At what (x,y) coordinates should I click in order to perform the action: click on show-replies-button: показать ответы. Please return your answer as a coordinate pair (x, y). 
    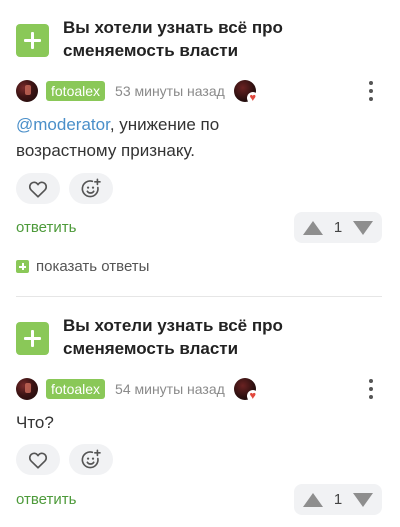
    Looking at the image, I should click on (82, 266).